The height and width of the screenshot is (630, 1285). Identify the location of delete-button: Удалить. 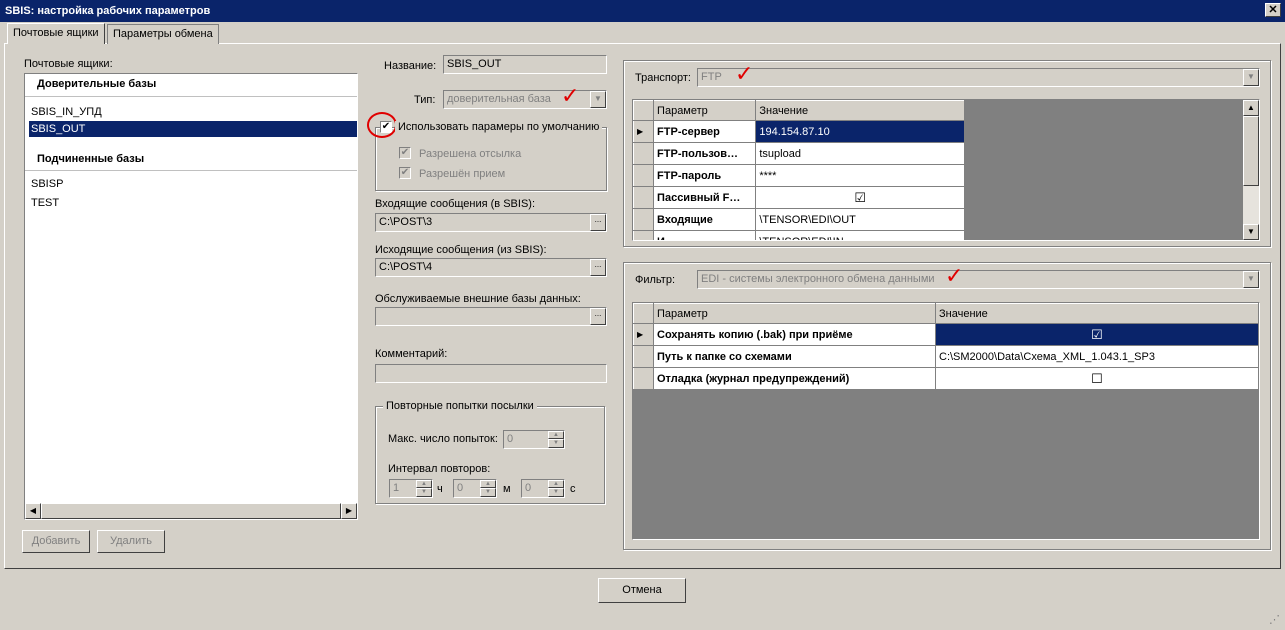
(131, 541).